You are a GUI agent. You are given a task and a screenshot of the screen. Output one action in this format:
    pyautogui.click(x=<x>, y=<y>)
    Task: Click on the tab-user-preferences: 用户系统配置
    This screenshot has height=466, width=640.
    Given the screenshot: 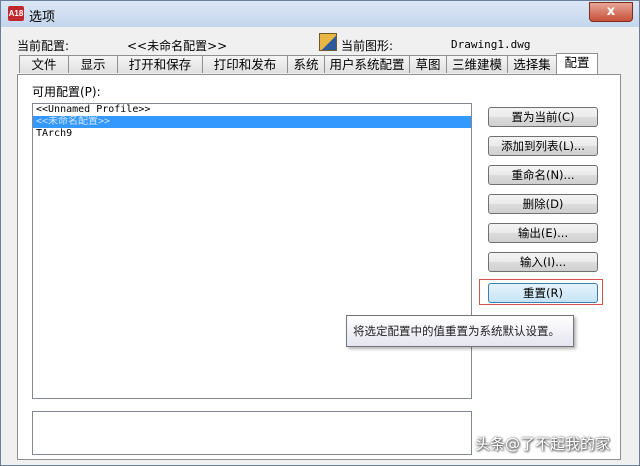 What is the action you would take?
    pyautogui.click(x=367, y=64)
    